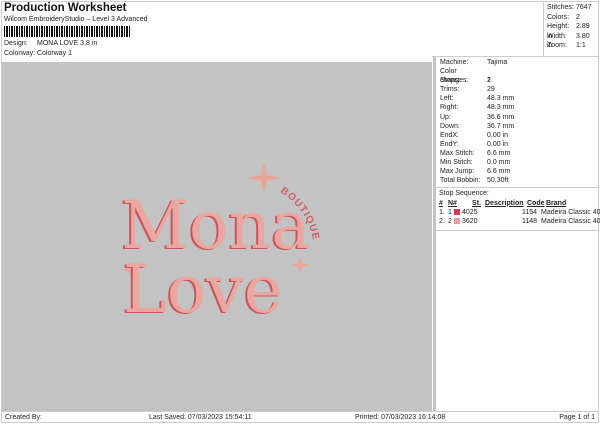 The height and width of the screenshot is (424, 600). Describe the element at coordinates (517, 230) in the screenshot. I see `divider` at that location.